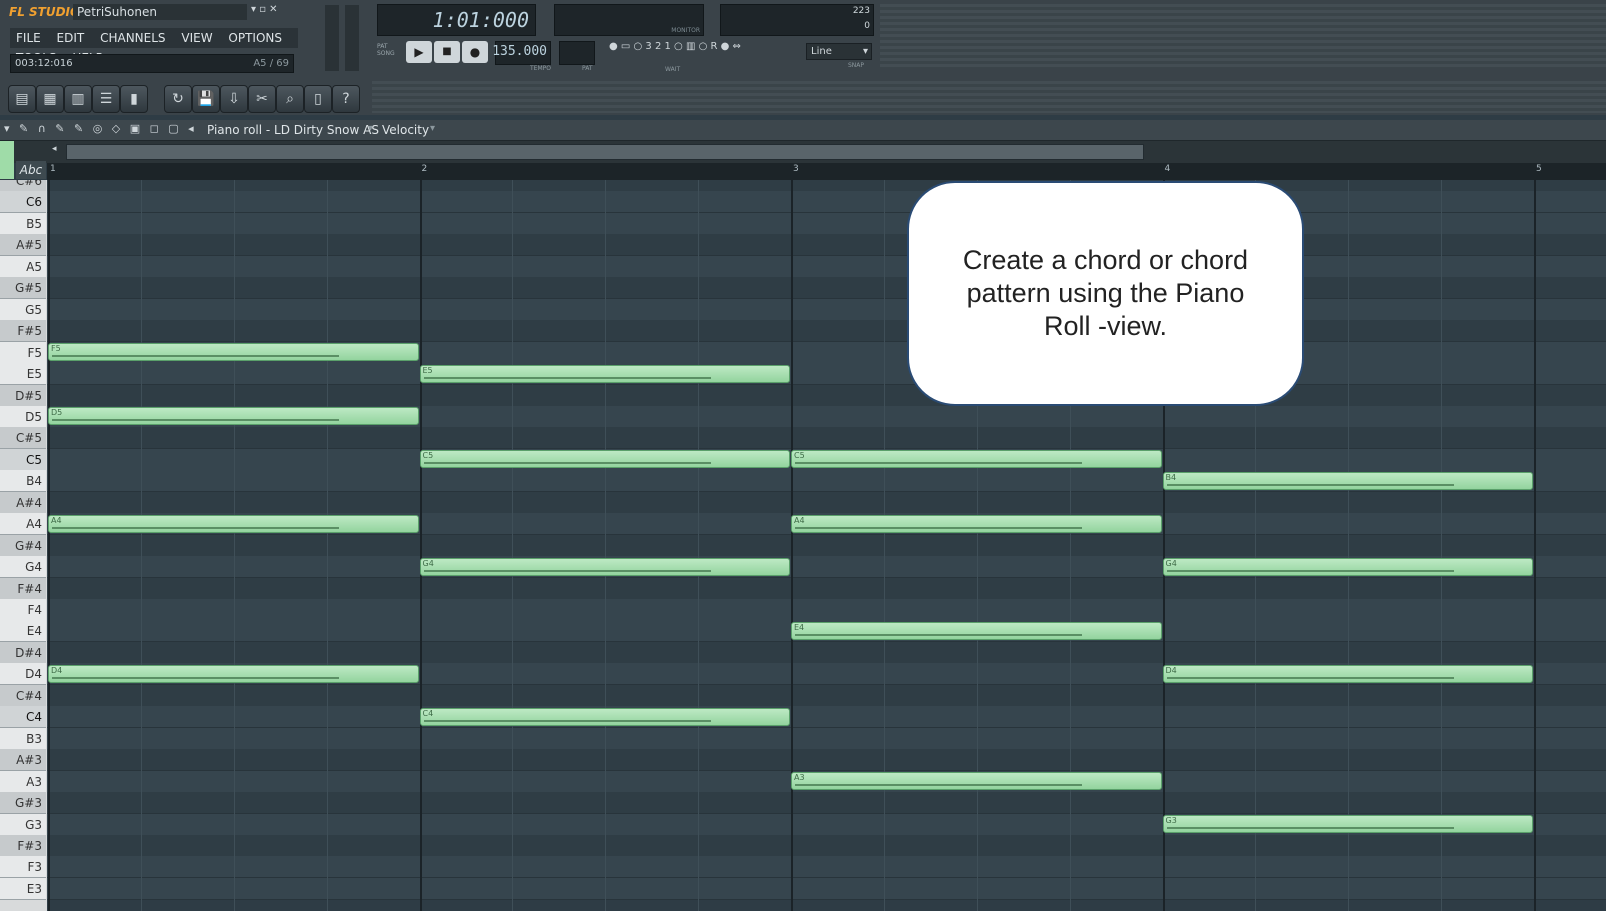 The width and height of the screenshot is (1606, 911). I want to click on piano-key-g3: G3, so click(23, 824).